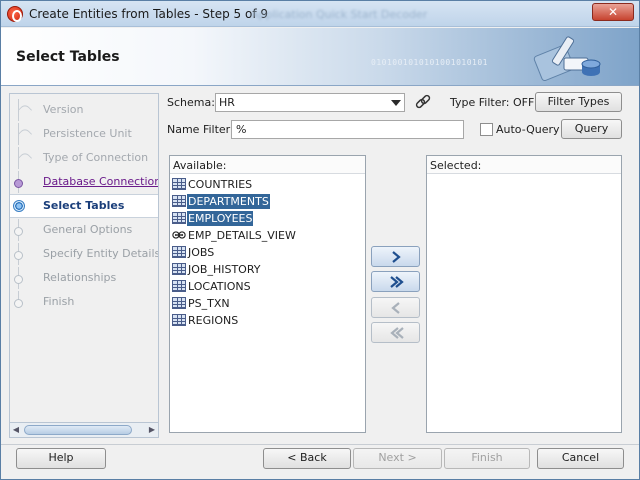 This screenshot has height=480, width=640. Describe the element at coordinates (228, 201) in the screenshot. I see `list-item-label: DEPARTMENTS` at that location.